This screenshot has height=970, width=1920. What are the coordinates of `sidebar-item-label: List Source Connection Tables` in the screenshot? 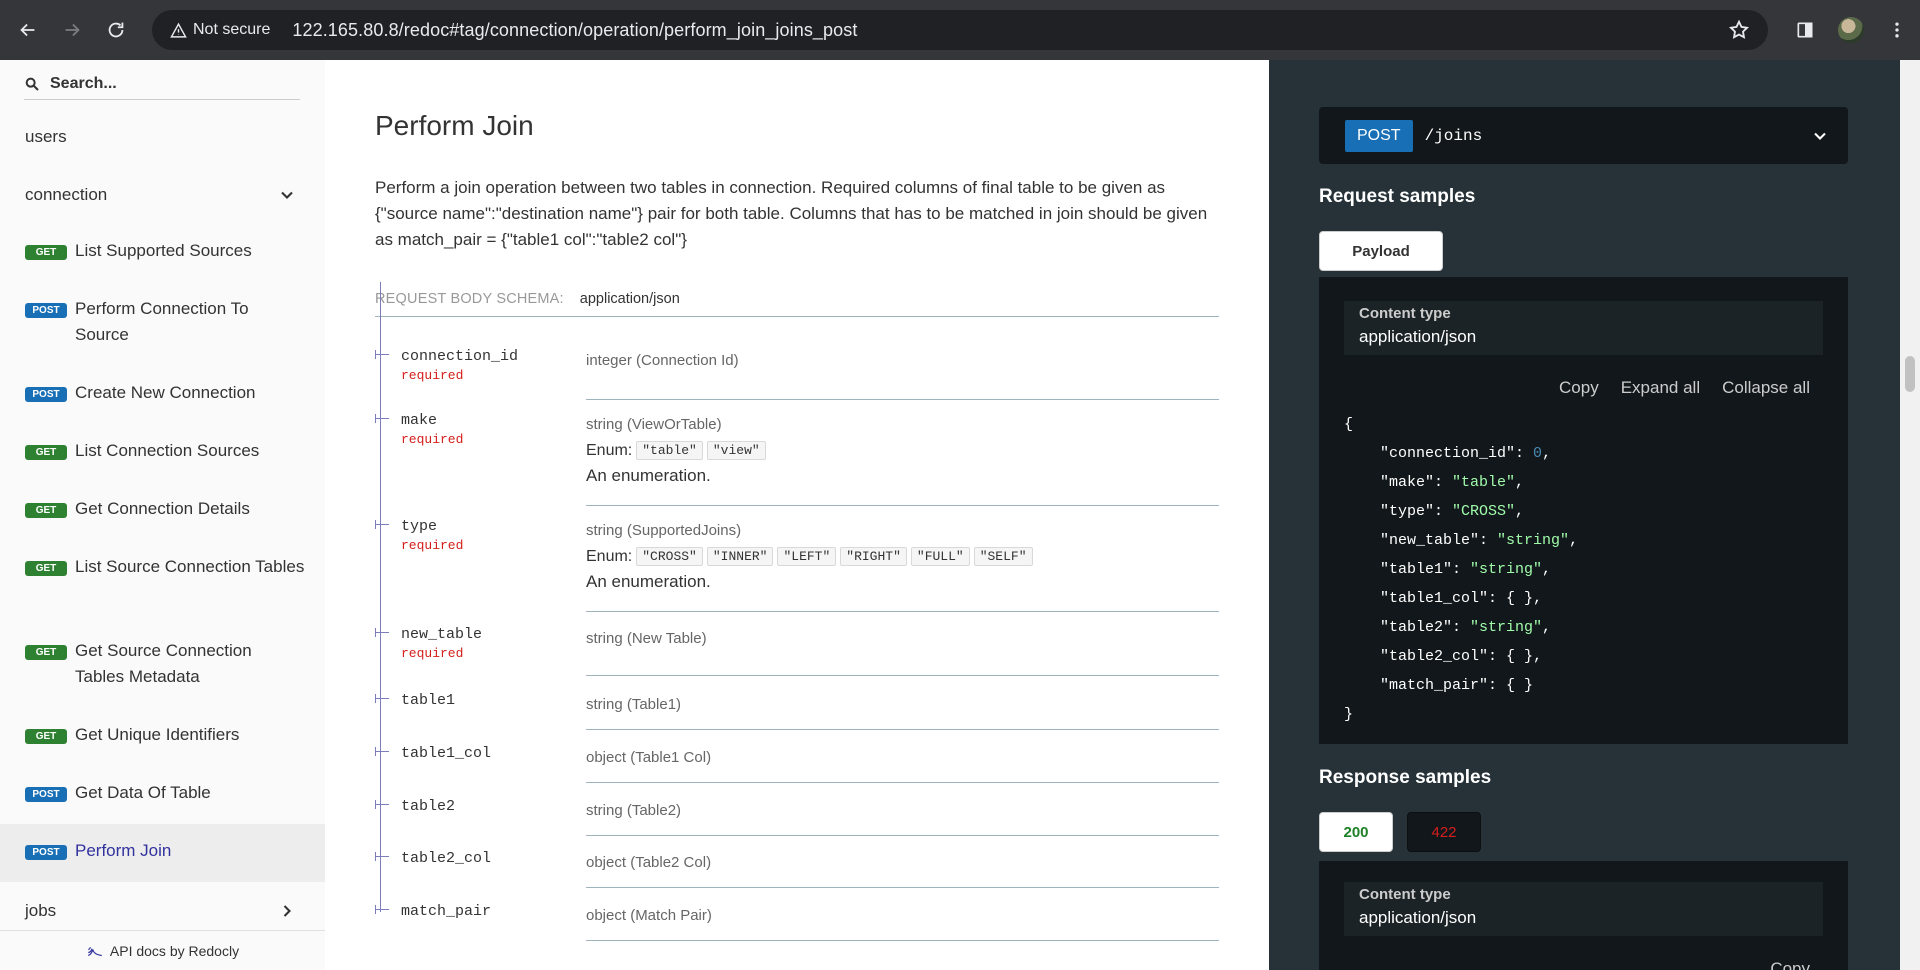 It's located at (190, 566).